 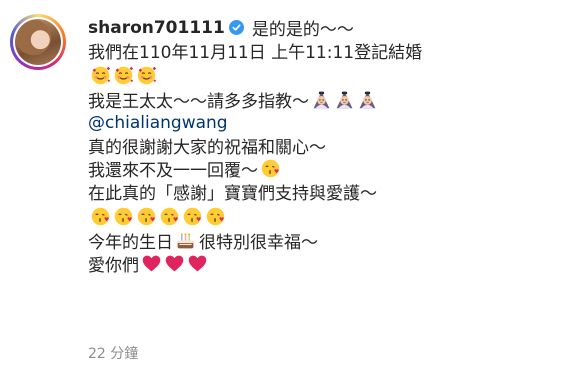 What do you see at coordinates (255, 53) in the screenshot?
I see `caption-text: 我們在110年11月11日 上午11:11登記結婚` at bounding box center [255, 53].